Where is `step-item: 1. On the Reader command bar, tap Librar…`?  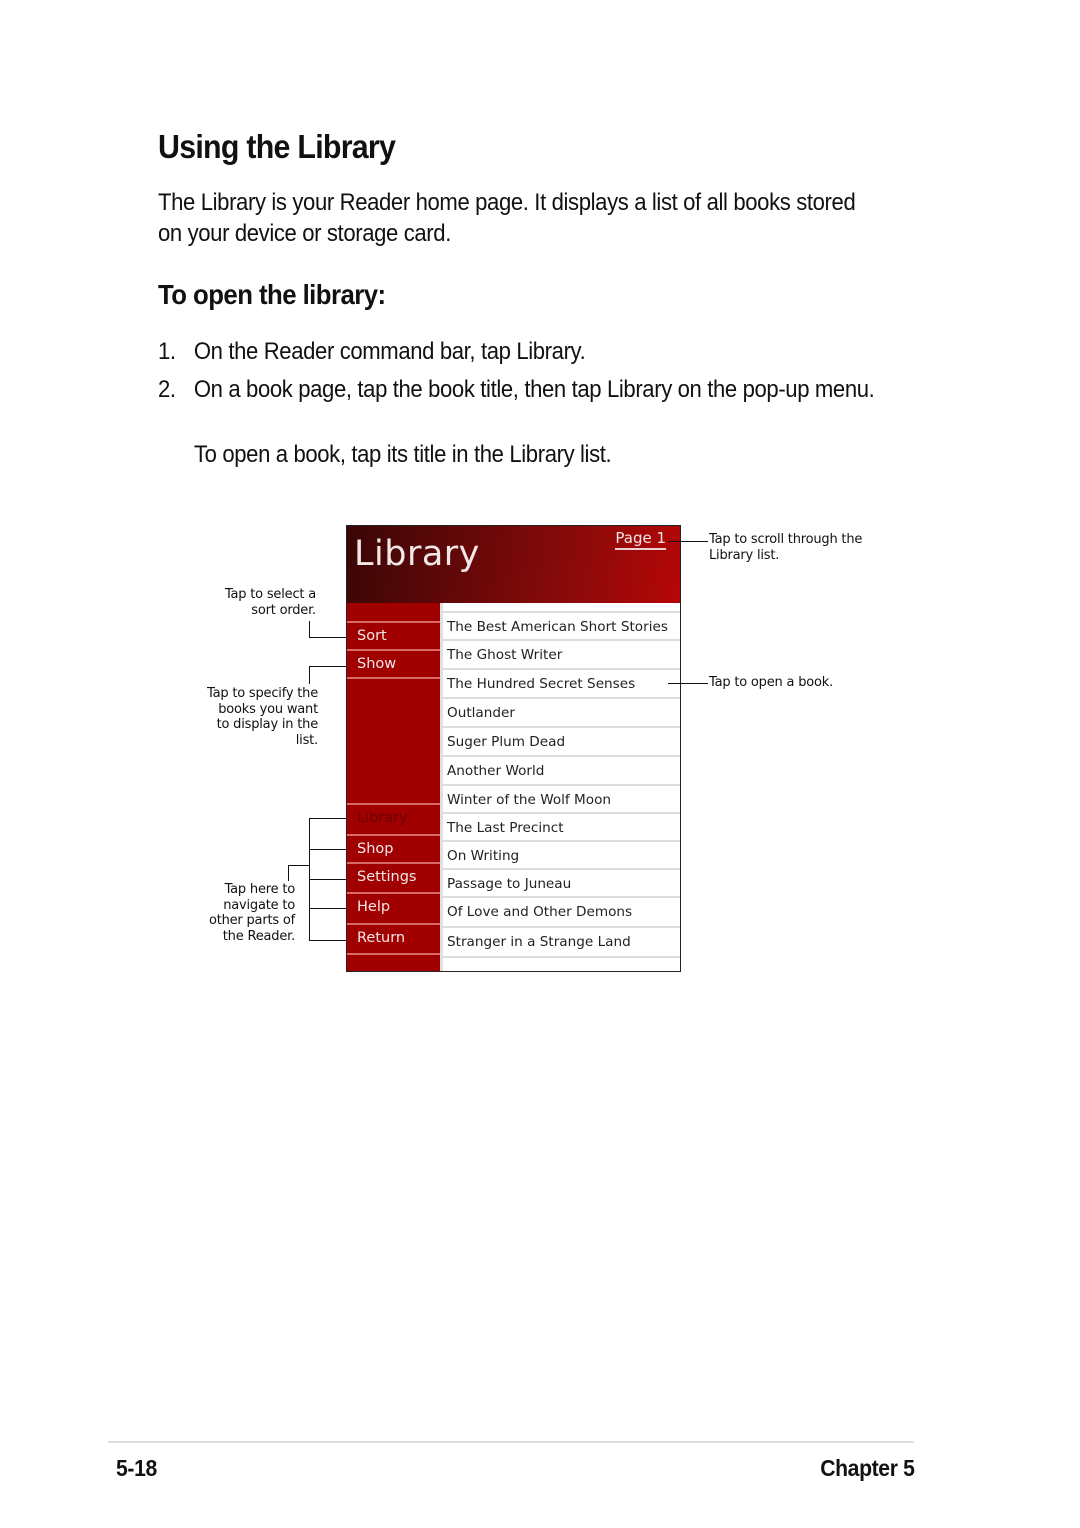 step-item: 1. On the Reader command bar, tap Librar… is located at coordinates (517, 351).